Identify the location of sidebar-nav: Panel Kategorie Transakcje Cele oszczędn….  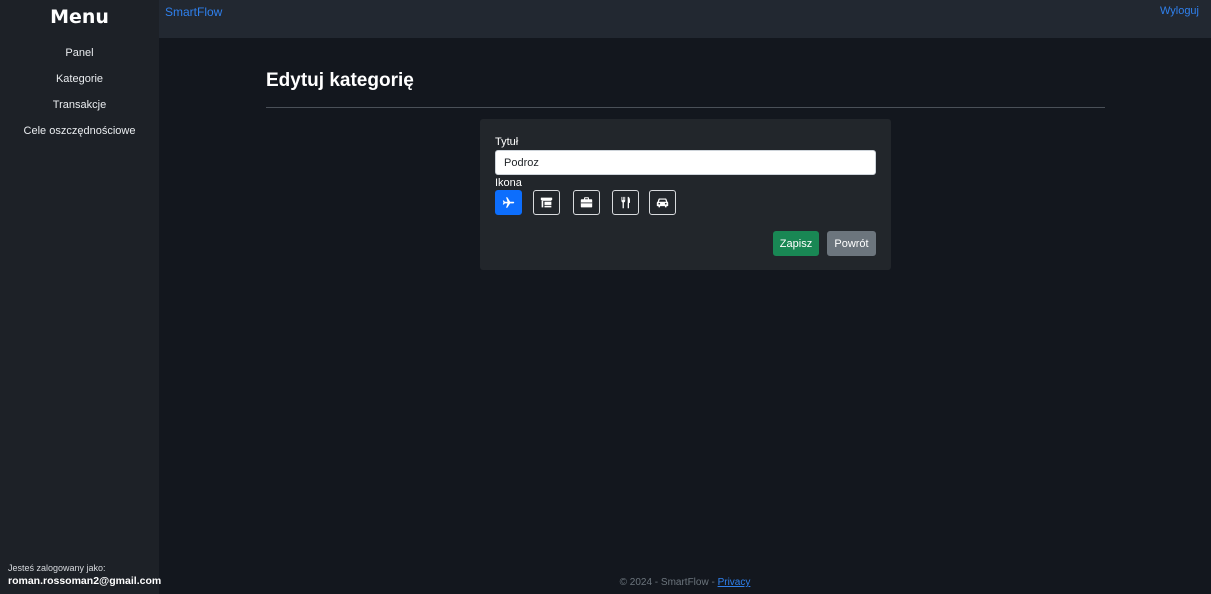
(79, 97).